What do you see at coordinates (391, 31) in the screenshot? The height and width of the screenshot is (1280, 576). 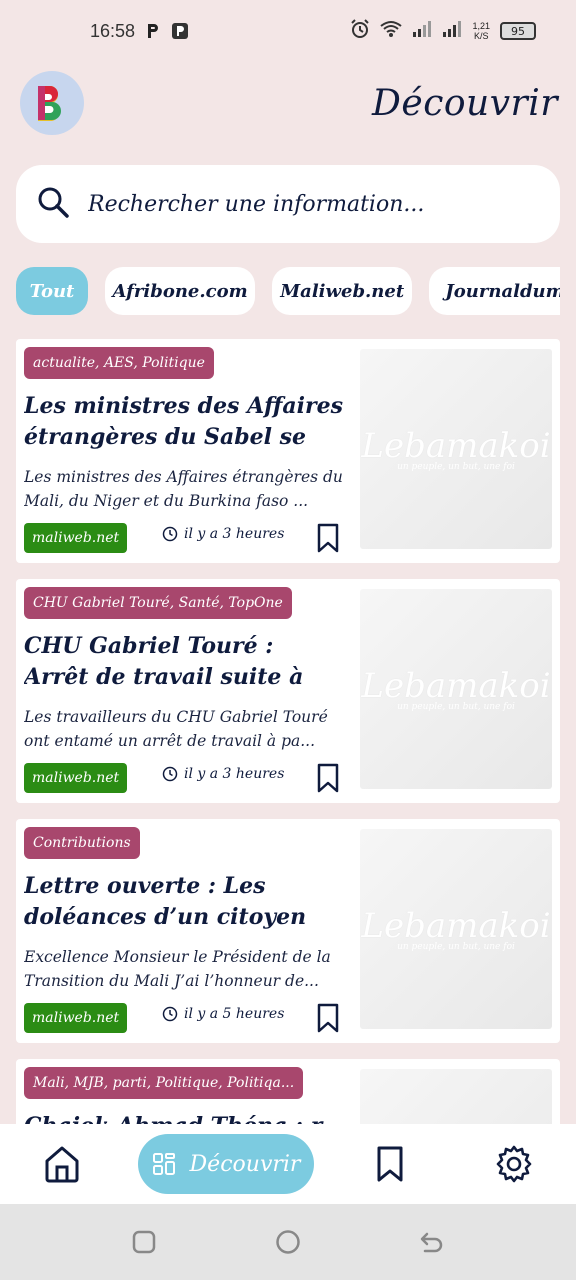 I see `wifi-icon` at bounding box center [391, 31].